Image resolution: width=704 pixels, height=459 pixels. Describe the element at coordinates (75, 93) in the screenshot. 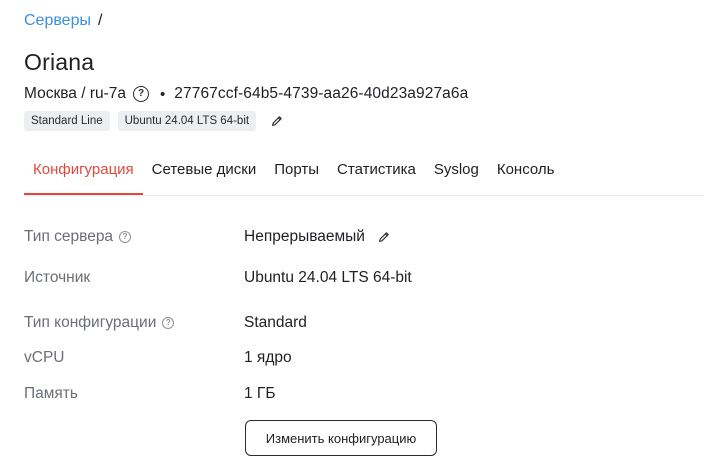

I see `server-location: Москва / ru-7a` at that location.